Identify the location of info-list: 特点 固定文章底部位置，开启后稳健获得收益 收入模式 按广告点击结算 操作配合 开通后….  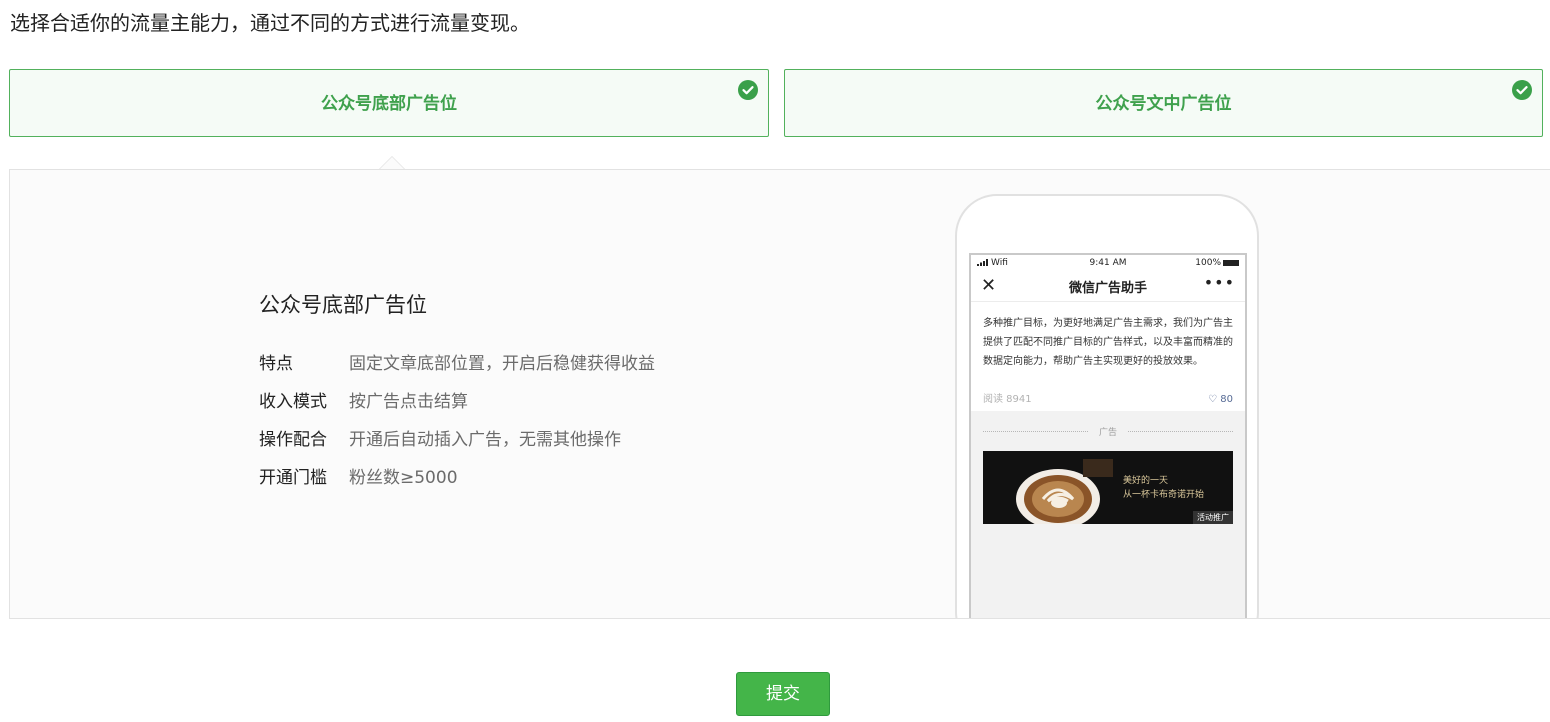
(457, 427).